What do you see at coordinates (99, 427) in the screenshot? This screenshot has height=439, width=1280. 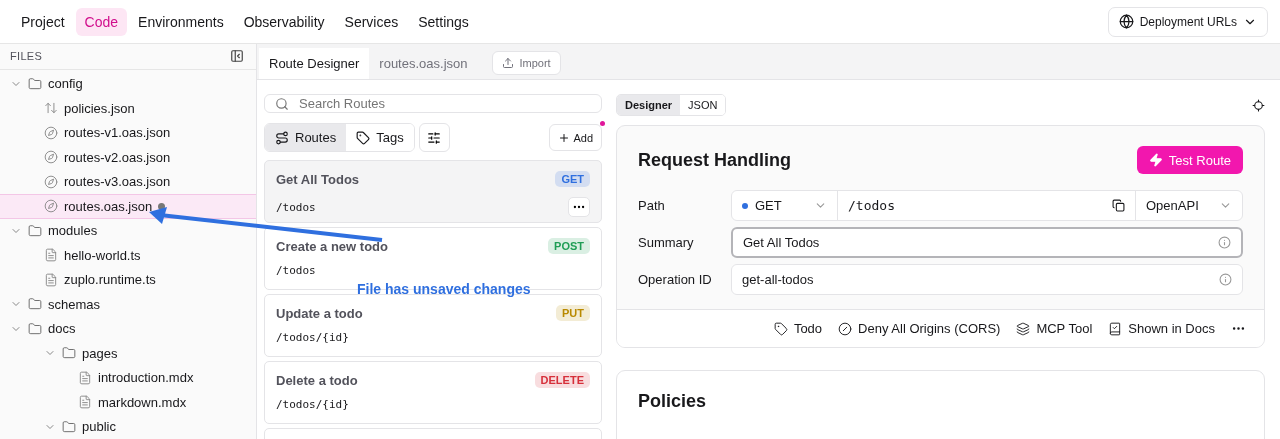 I see `folder-name: public` at bounding box center [99, 427].